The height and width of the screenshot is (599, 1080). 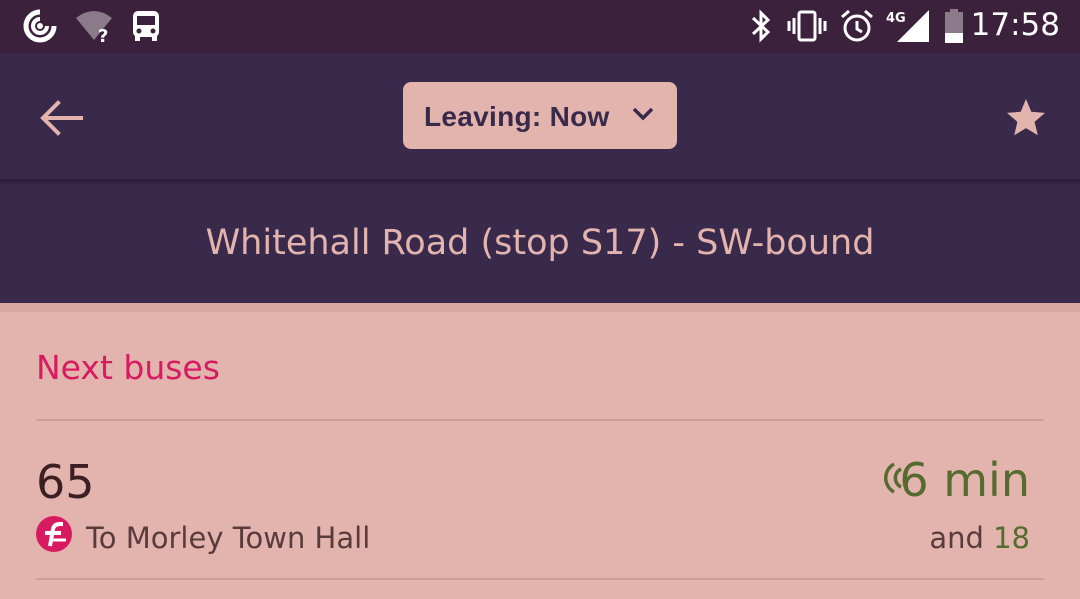 What do you see at coordinates (907, 26) in the screenshot?
I see `signal-4g-icon: 4G` at bounding box center [907, 26].